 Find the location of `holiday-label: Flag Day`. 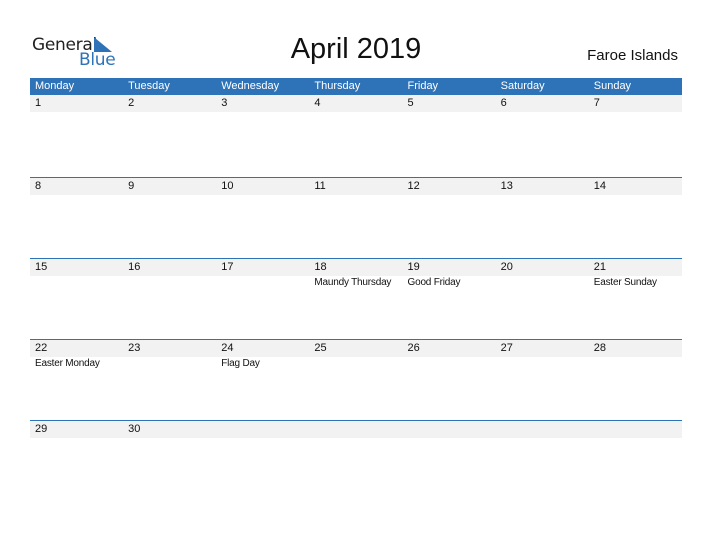

holiday-label: Flag Day is located at coordinates (240, 363).